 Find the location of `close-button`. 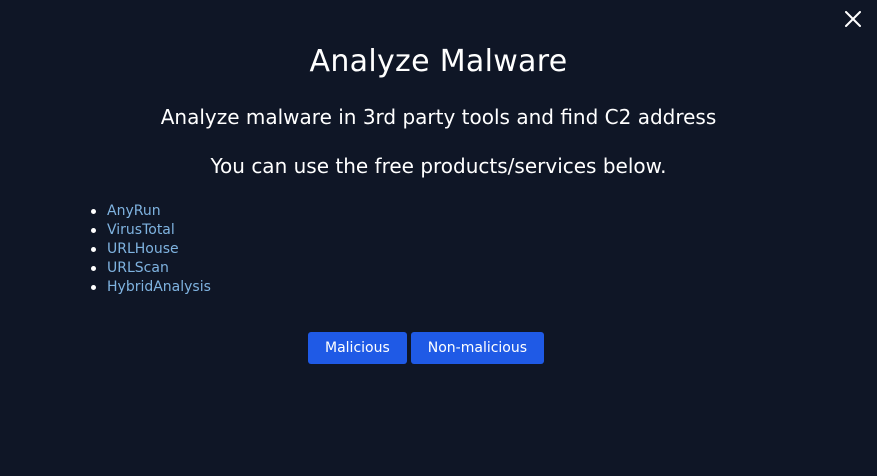

close-button is located at coordinates (853, 19).